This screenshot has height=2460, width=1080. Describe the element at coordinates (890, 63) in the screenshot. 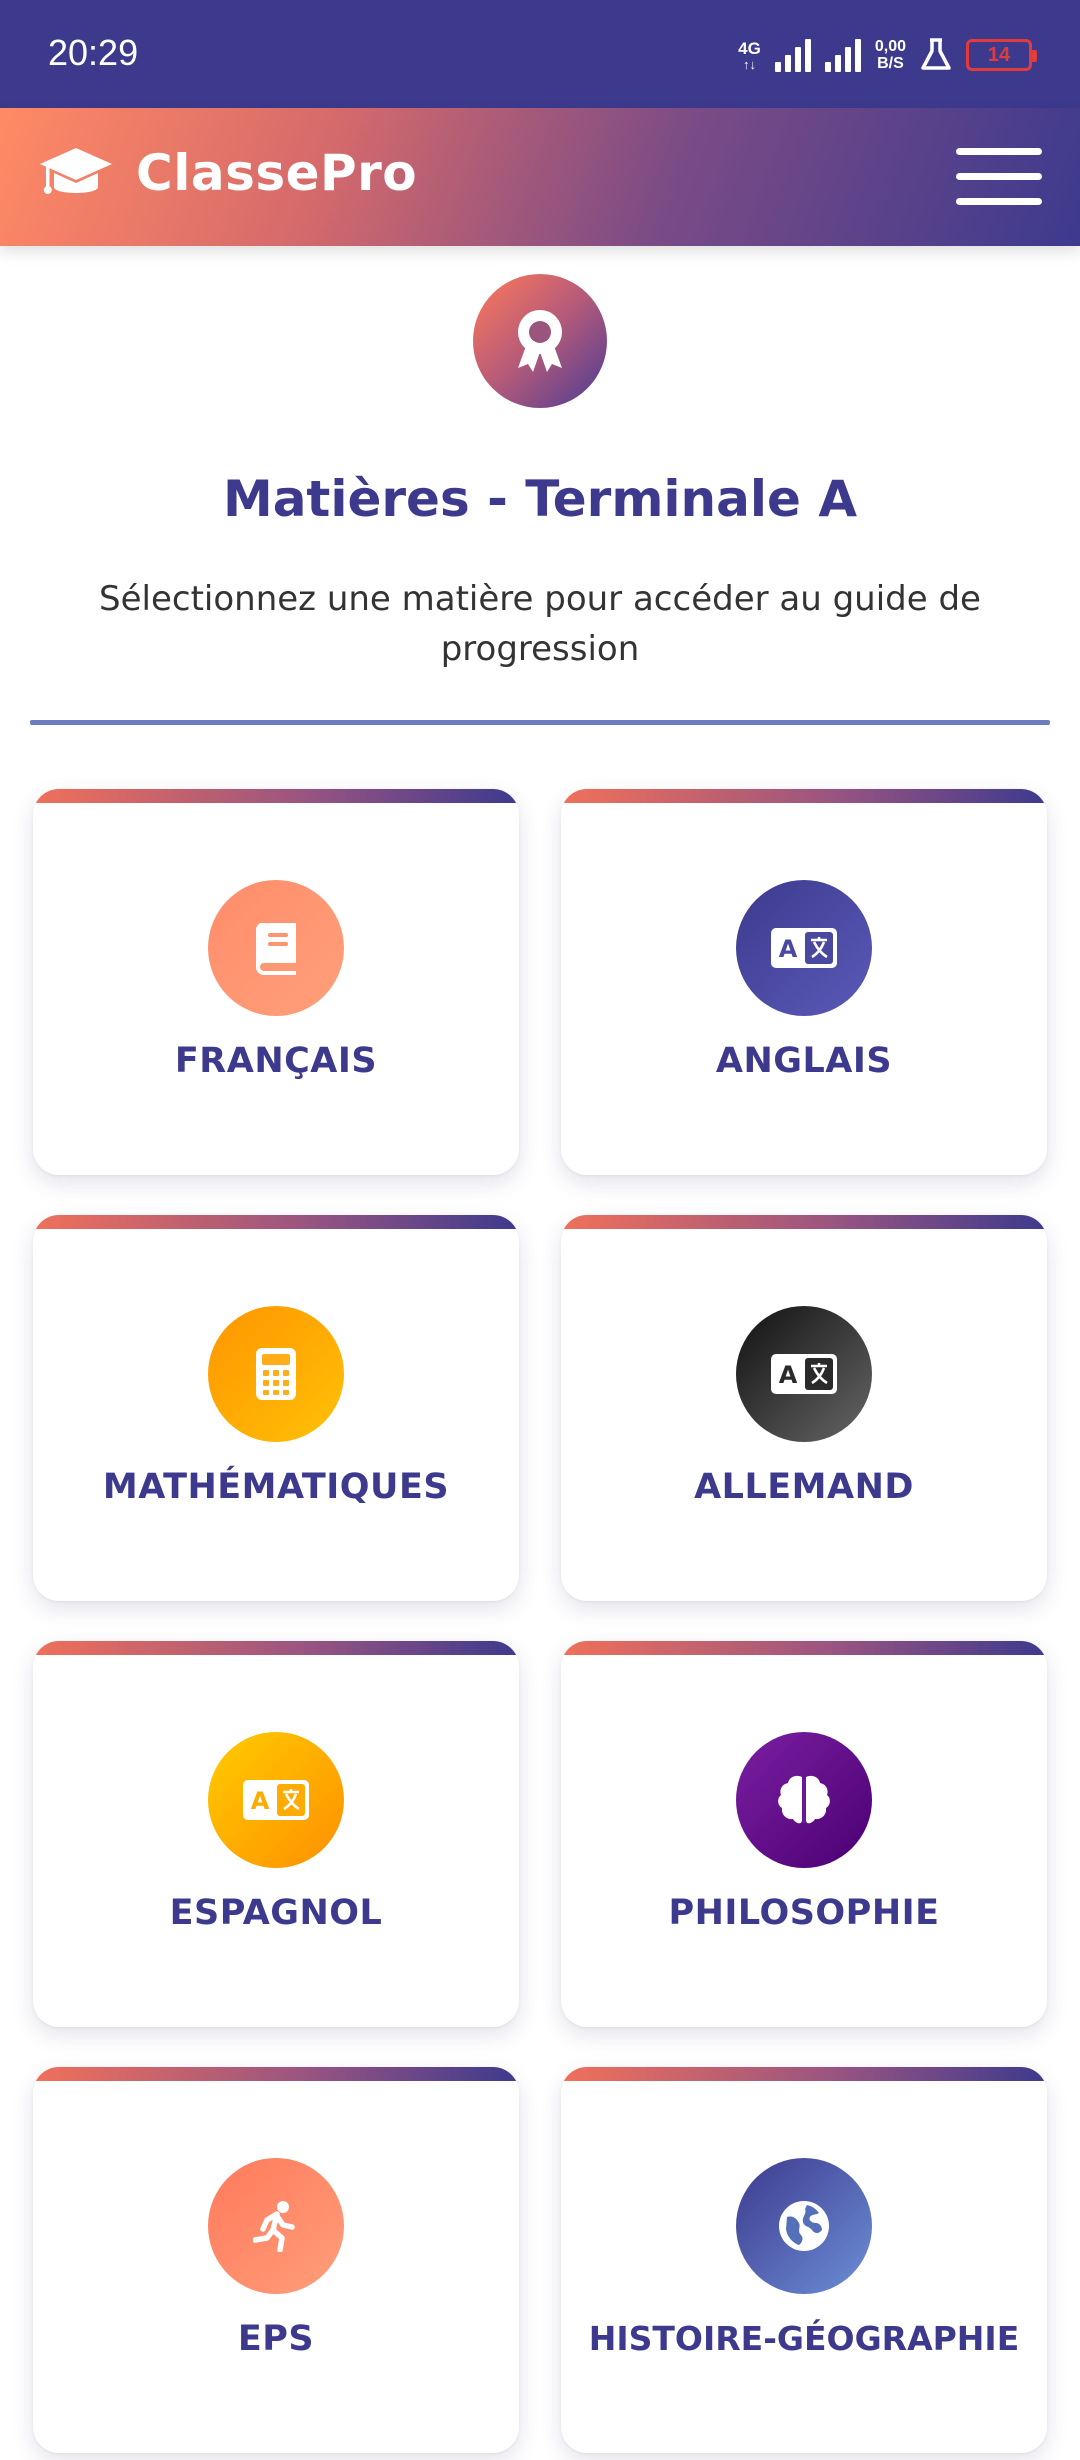

I see `speed-unit: B/S` at that location.